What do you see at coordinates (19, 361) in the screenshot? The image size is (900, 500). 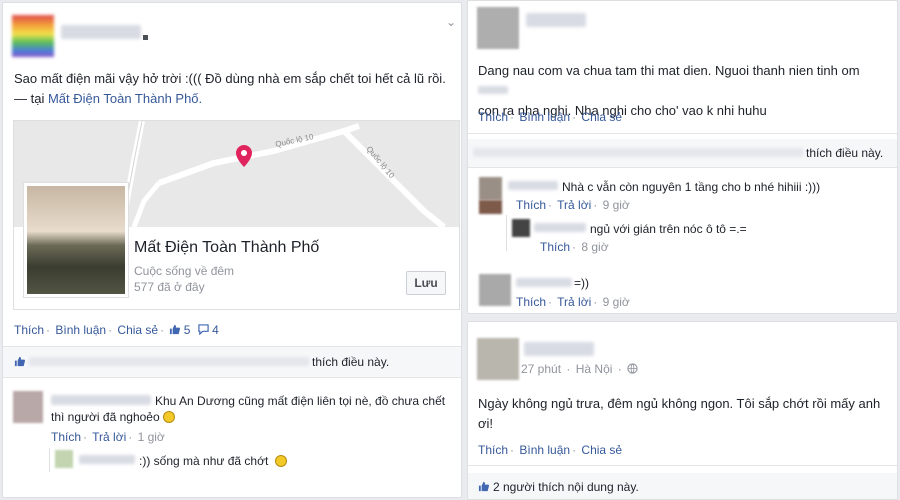 I see `likes-thumb-icon` at bounding box center [19, 361].